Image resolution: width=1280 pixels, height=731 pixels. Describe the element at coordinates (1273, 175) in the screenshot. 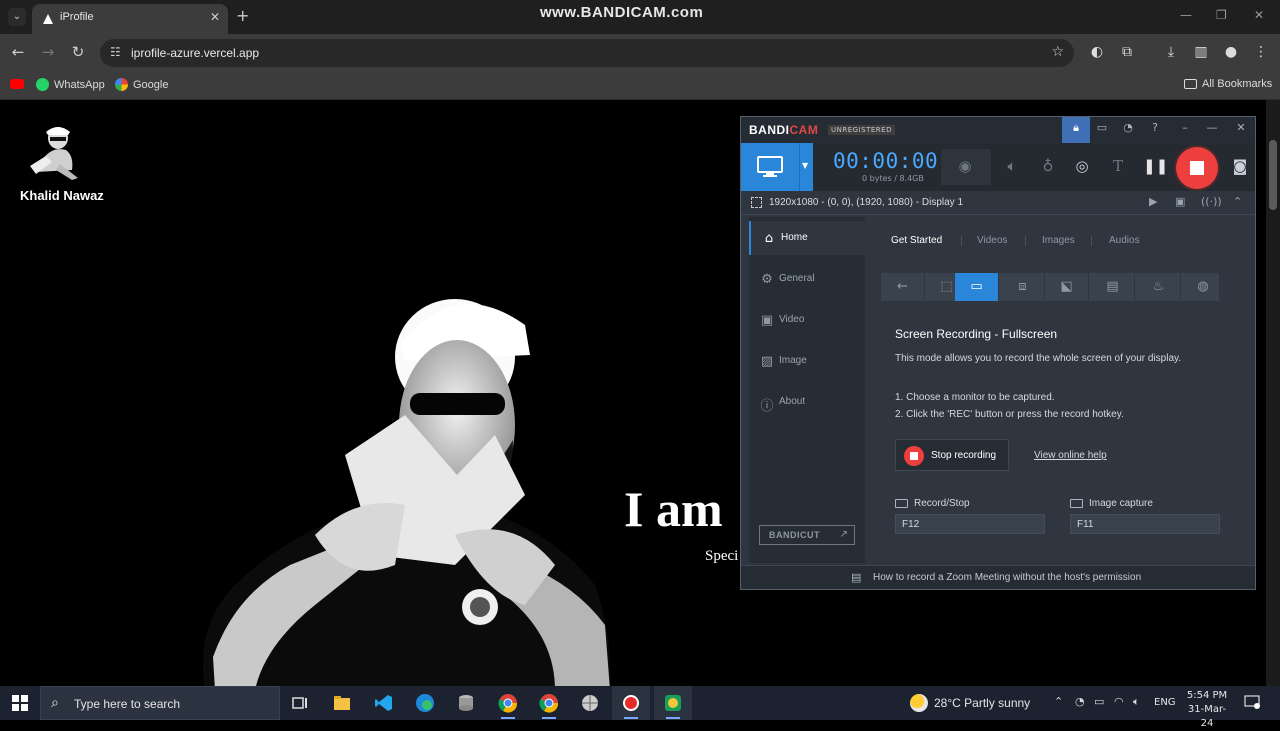

I see `scrollbar-thumb` at that location.